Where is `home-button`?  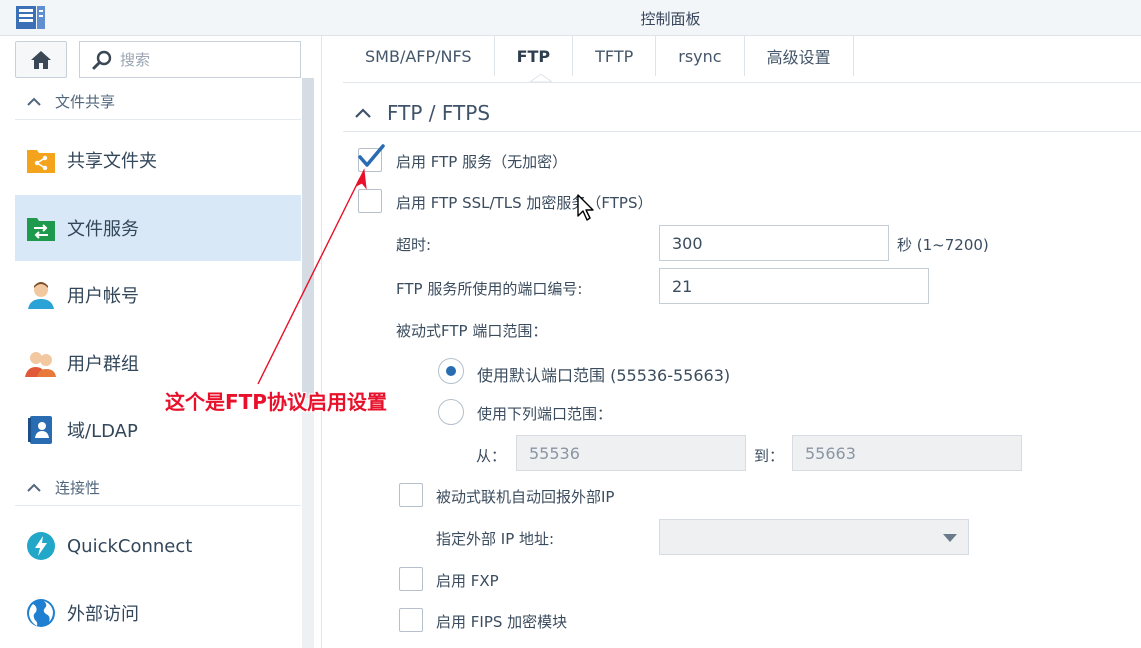 home-button is located at coordinates (41, 59).